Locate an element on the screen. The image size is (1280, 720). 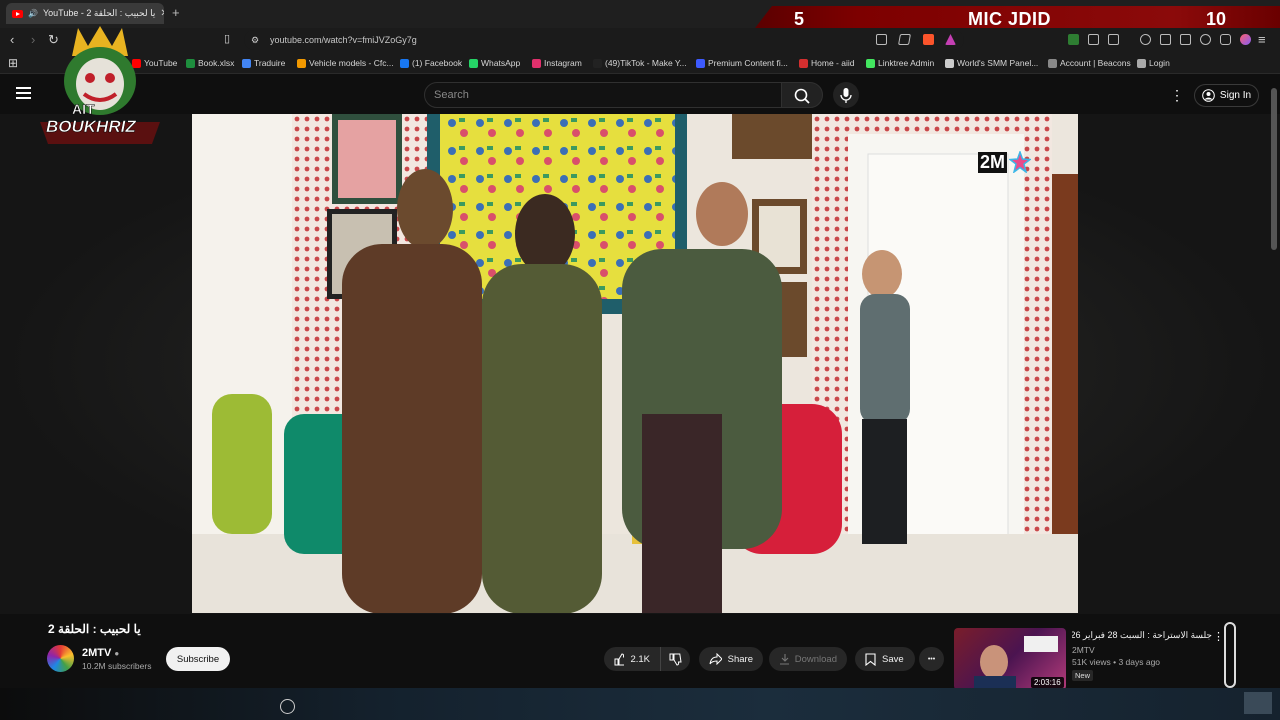
bookmark-save-icon is located at coordinates (870, 659).